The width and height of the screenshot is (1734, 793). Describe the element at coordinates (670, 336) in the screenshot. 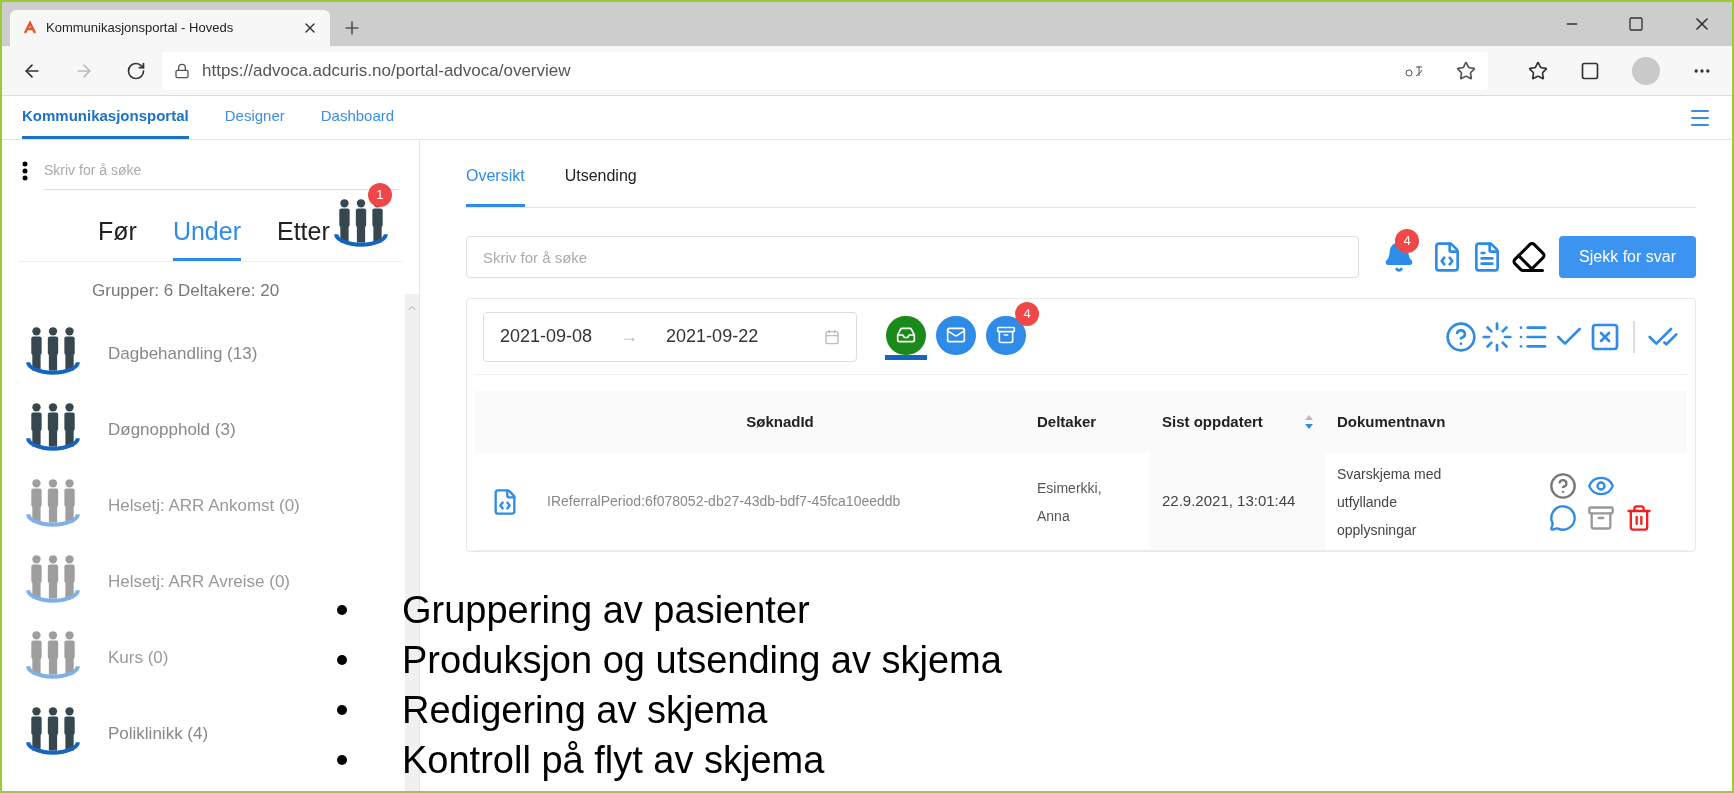

I see `date-range-field: 2021-09-08 → 2021-09-22` at that location.